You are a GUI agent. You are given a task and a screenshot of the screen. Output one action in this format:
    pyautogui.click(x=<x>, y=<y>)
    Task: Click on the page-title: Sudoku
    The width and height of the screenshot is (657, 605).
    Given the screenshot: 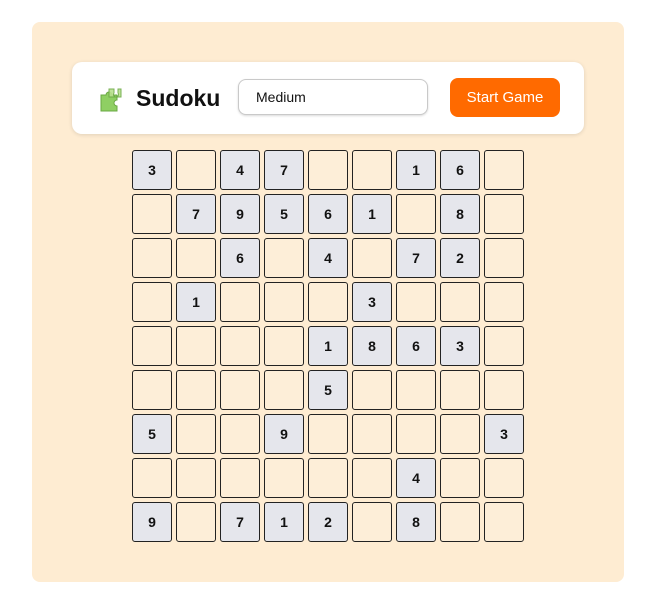 What is the action you would take?
    pyautogui.click(x=178, y=98)
    